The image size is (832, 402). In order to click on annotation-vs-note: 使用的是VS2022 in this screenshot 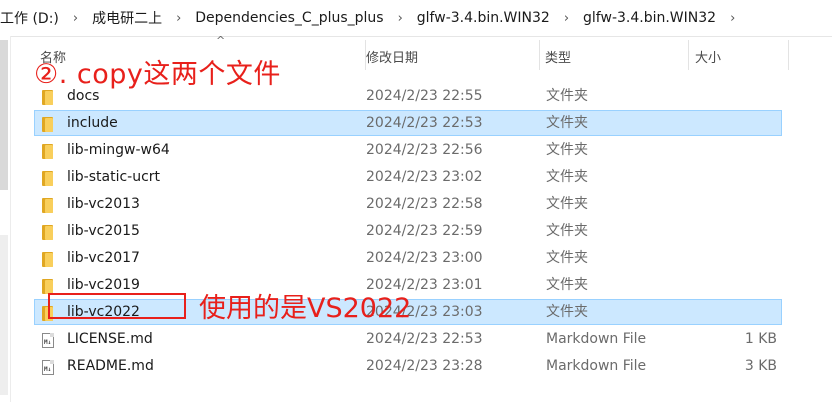, I will do `click(305, 308)`.